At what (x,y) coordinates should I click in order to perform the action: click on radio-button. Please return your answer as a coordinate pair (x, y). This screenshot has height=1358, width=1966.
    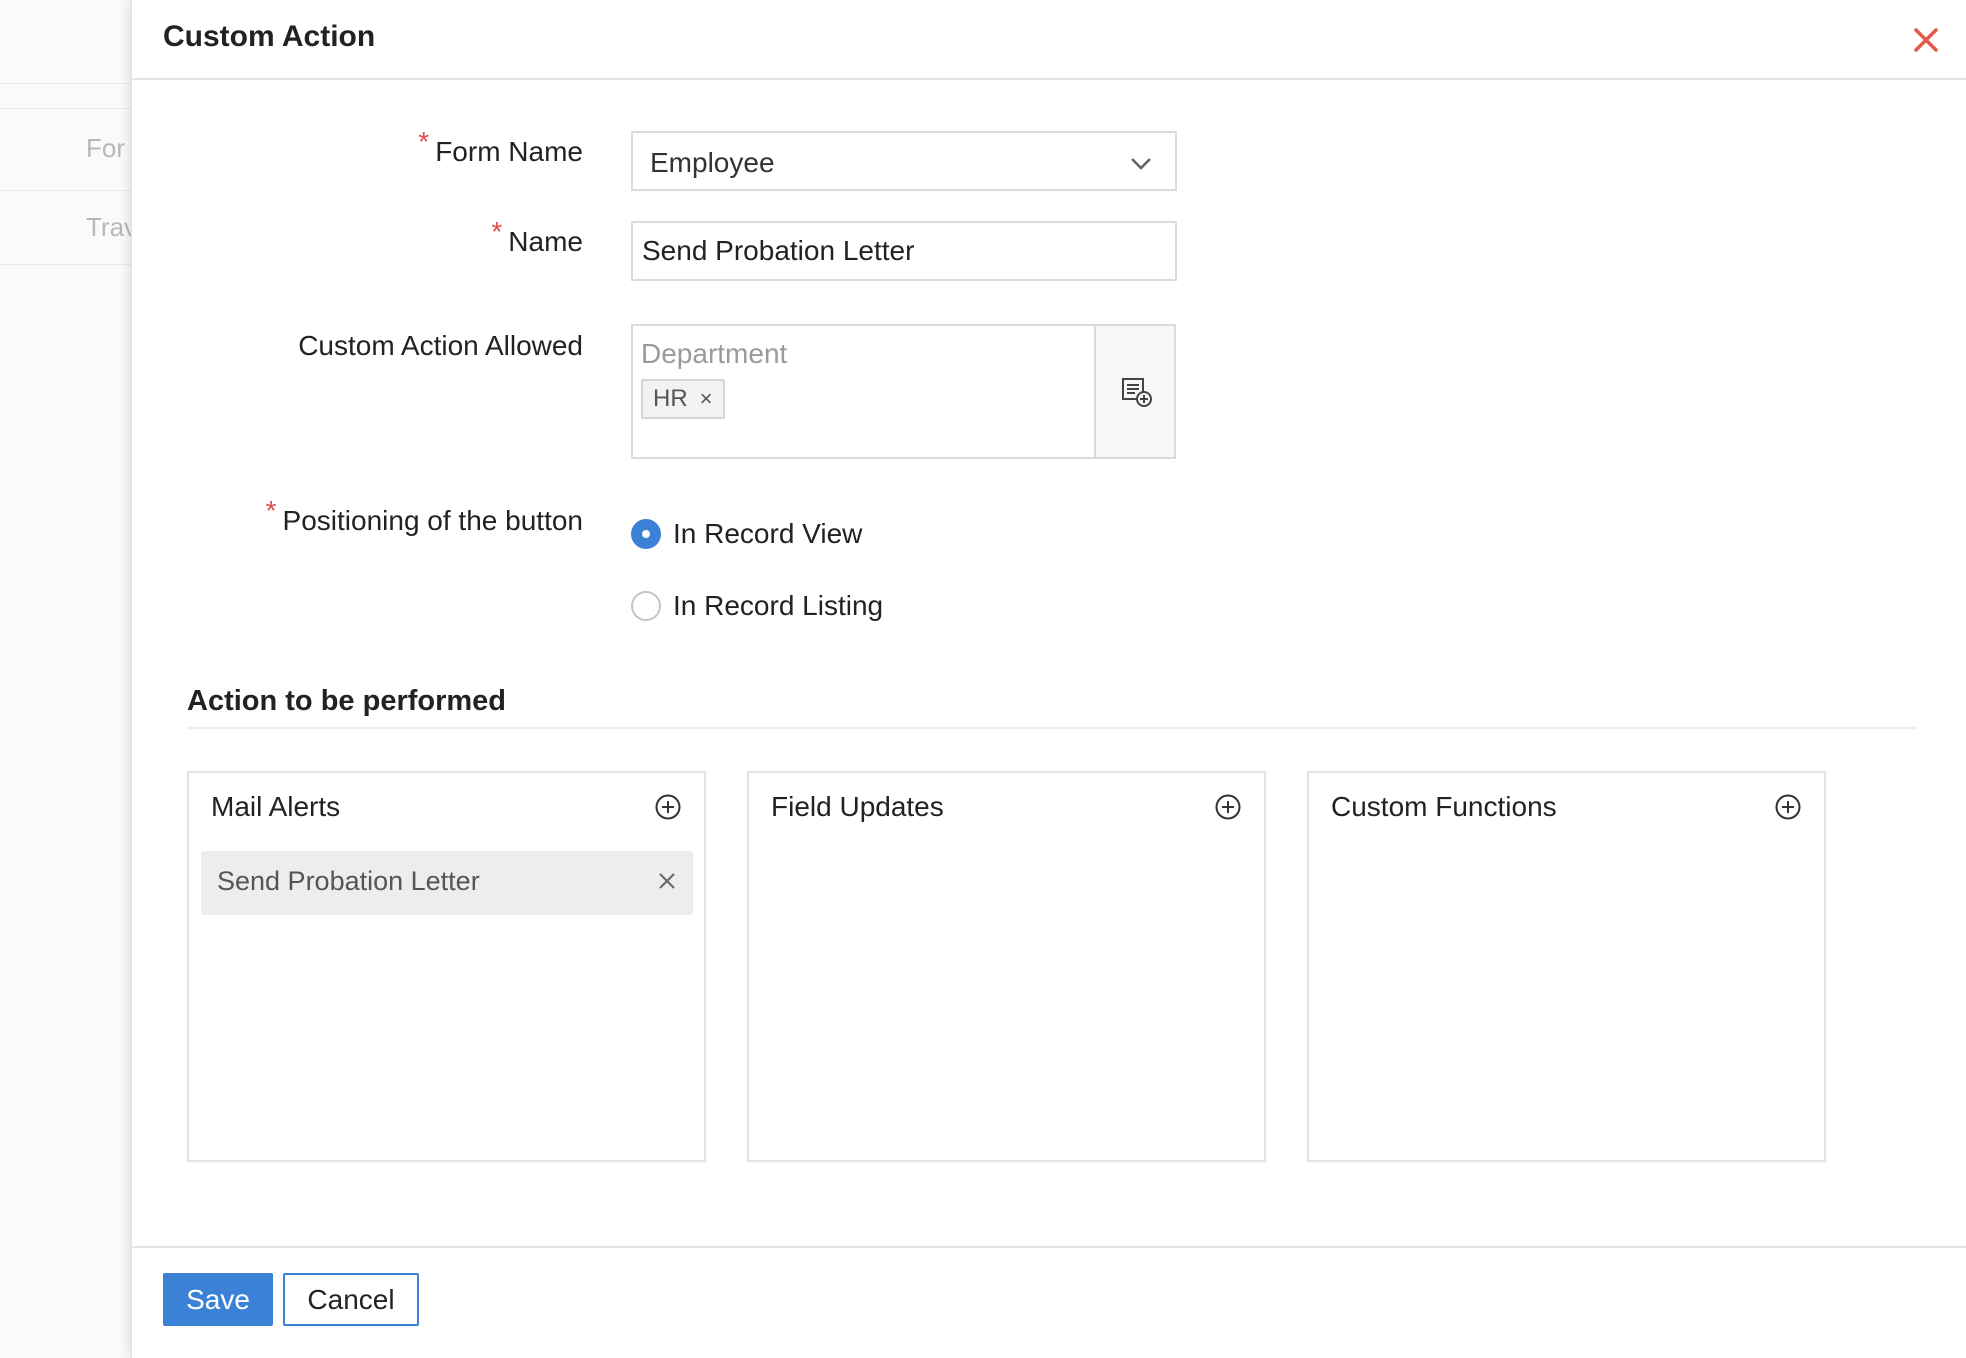
    Looking at the image, I should click on (646, 606).